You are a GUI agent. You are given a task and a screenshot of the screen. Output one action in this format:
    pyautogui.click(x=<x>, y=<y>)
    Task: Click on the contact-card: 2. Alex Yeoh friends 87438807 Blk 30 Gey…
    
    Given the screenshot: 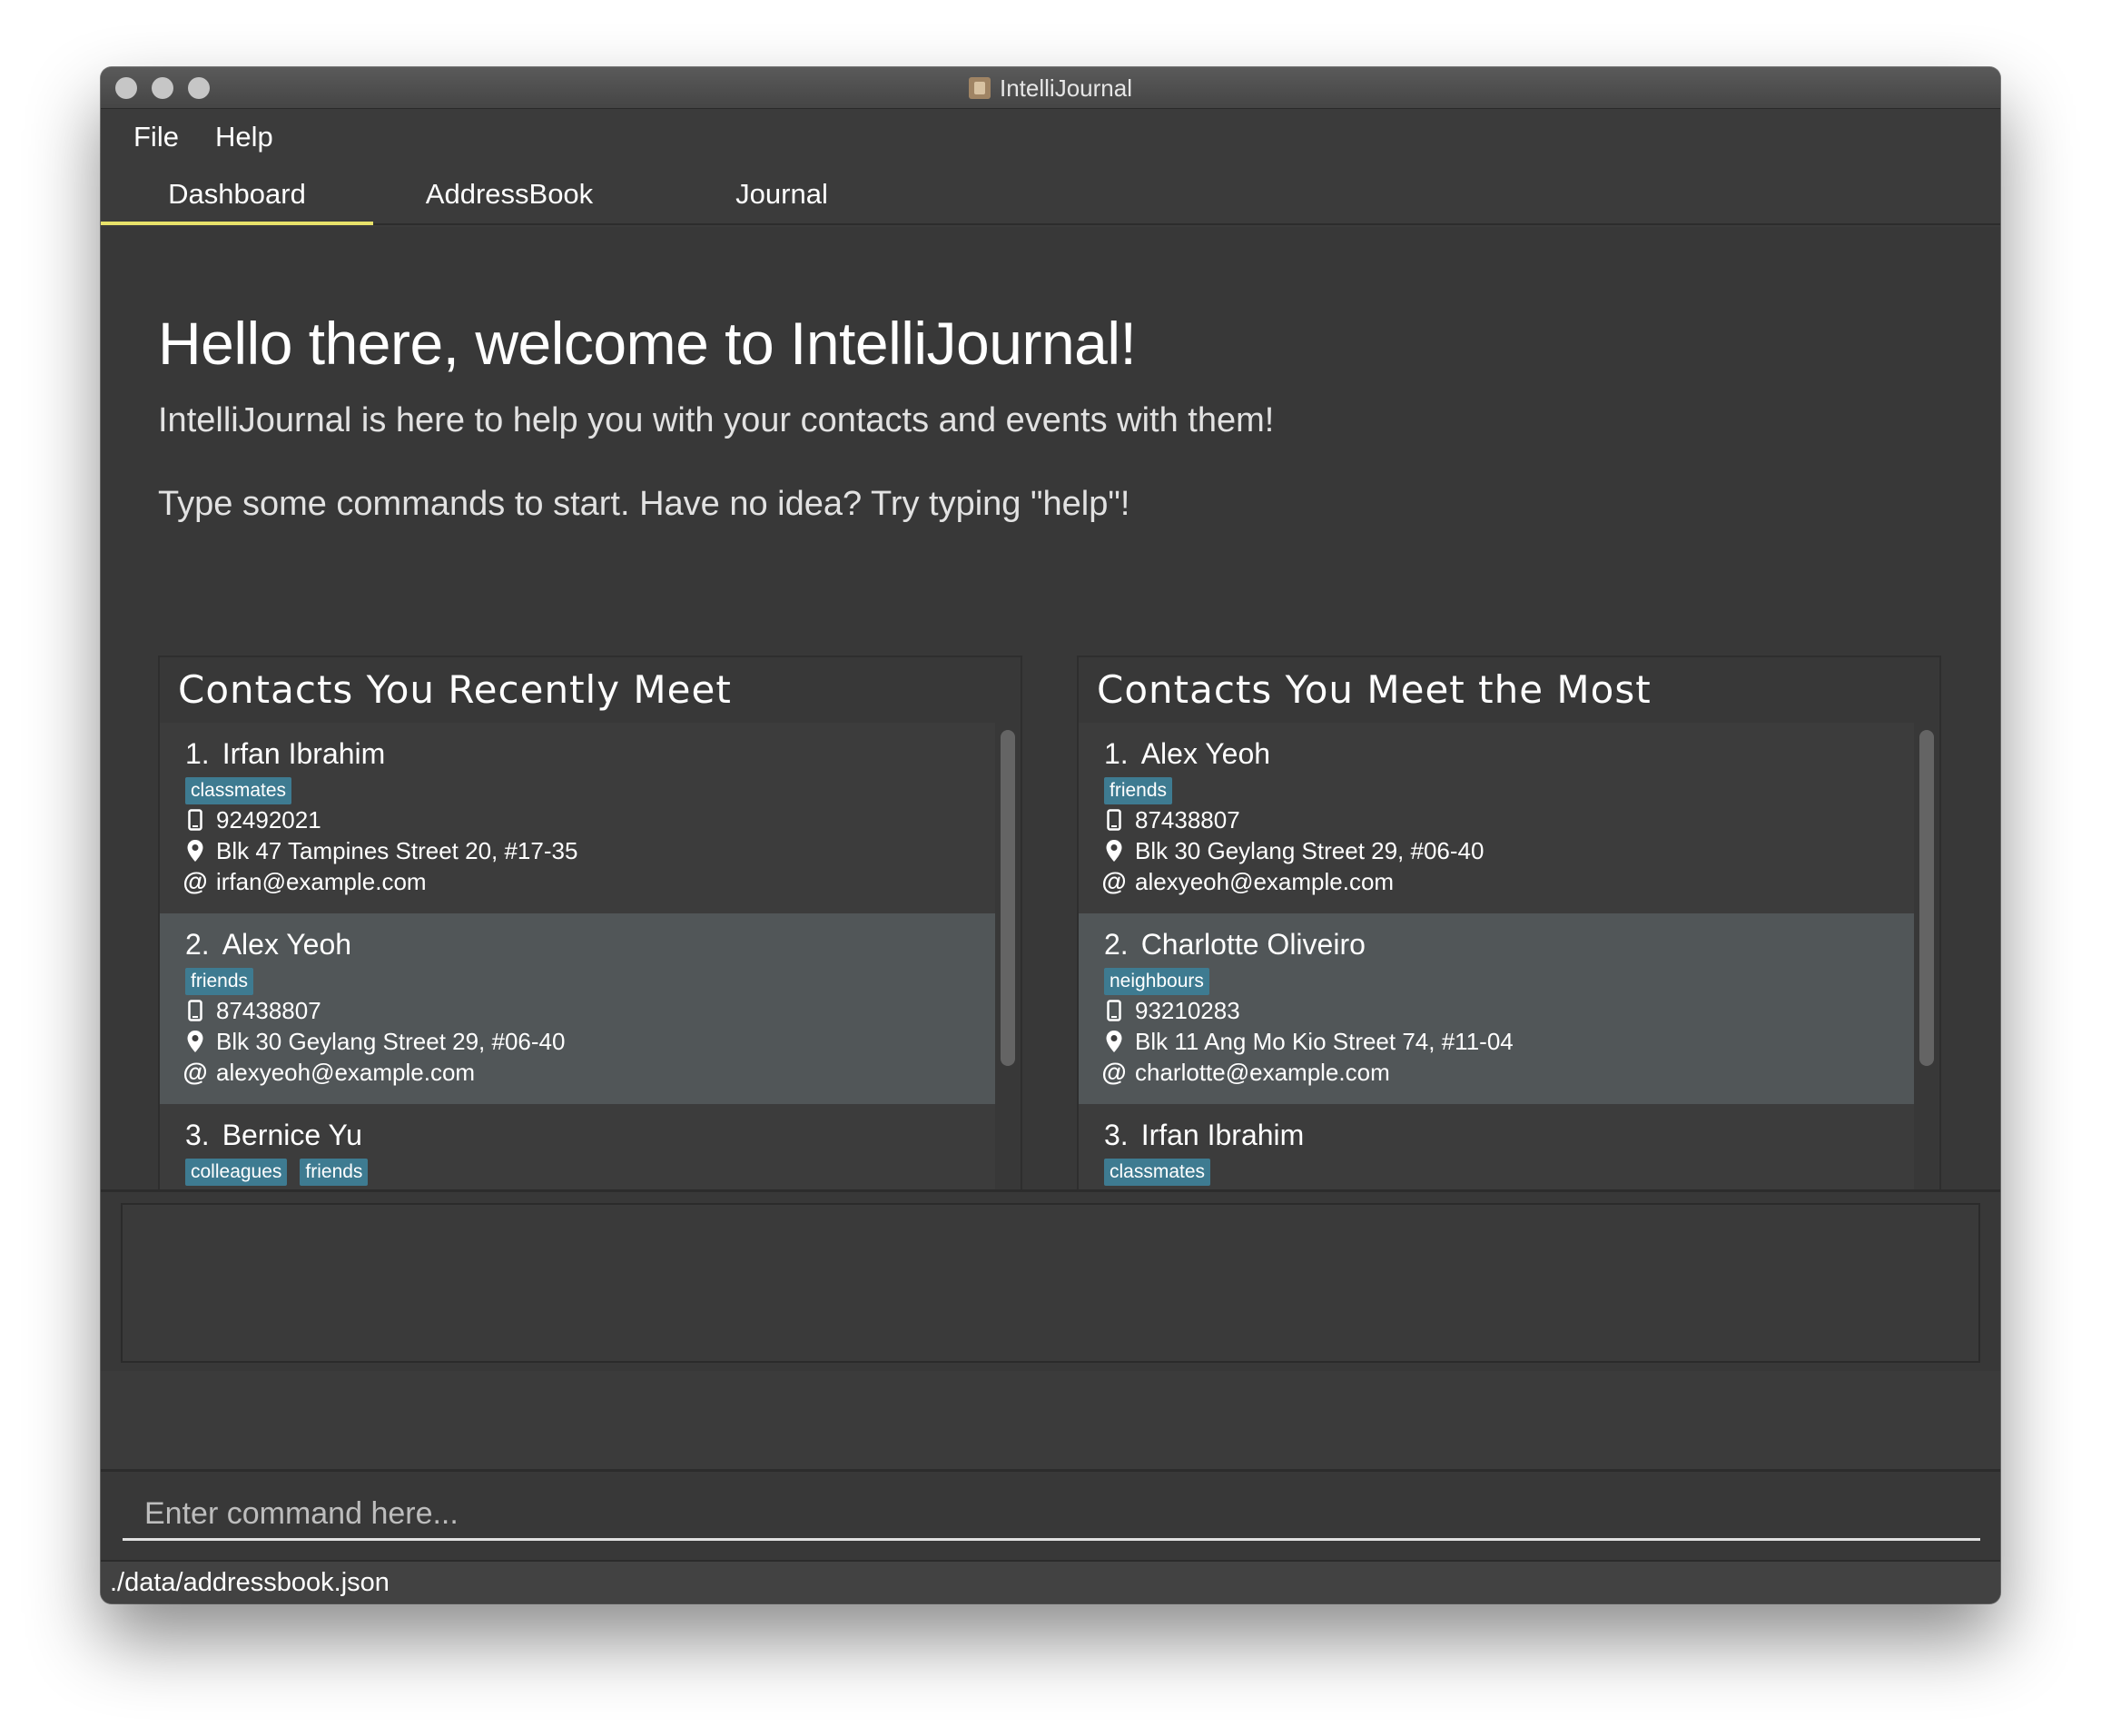 What is the action you would take?
    pyautogui.click(x=577, y=1008)
    